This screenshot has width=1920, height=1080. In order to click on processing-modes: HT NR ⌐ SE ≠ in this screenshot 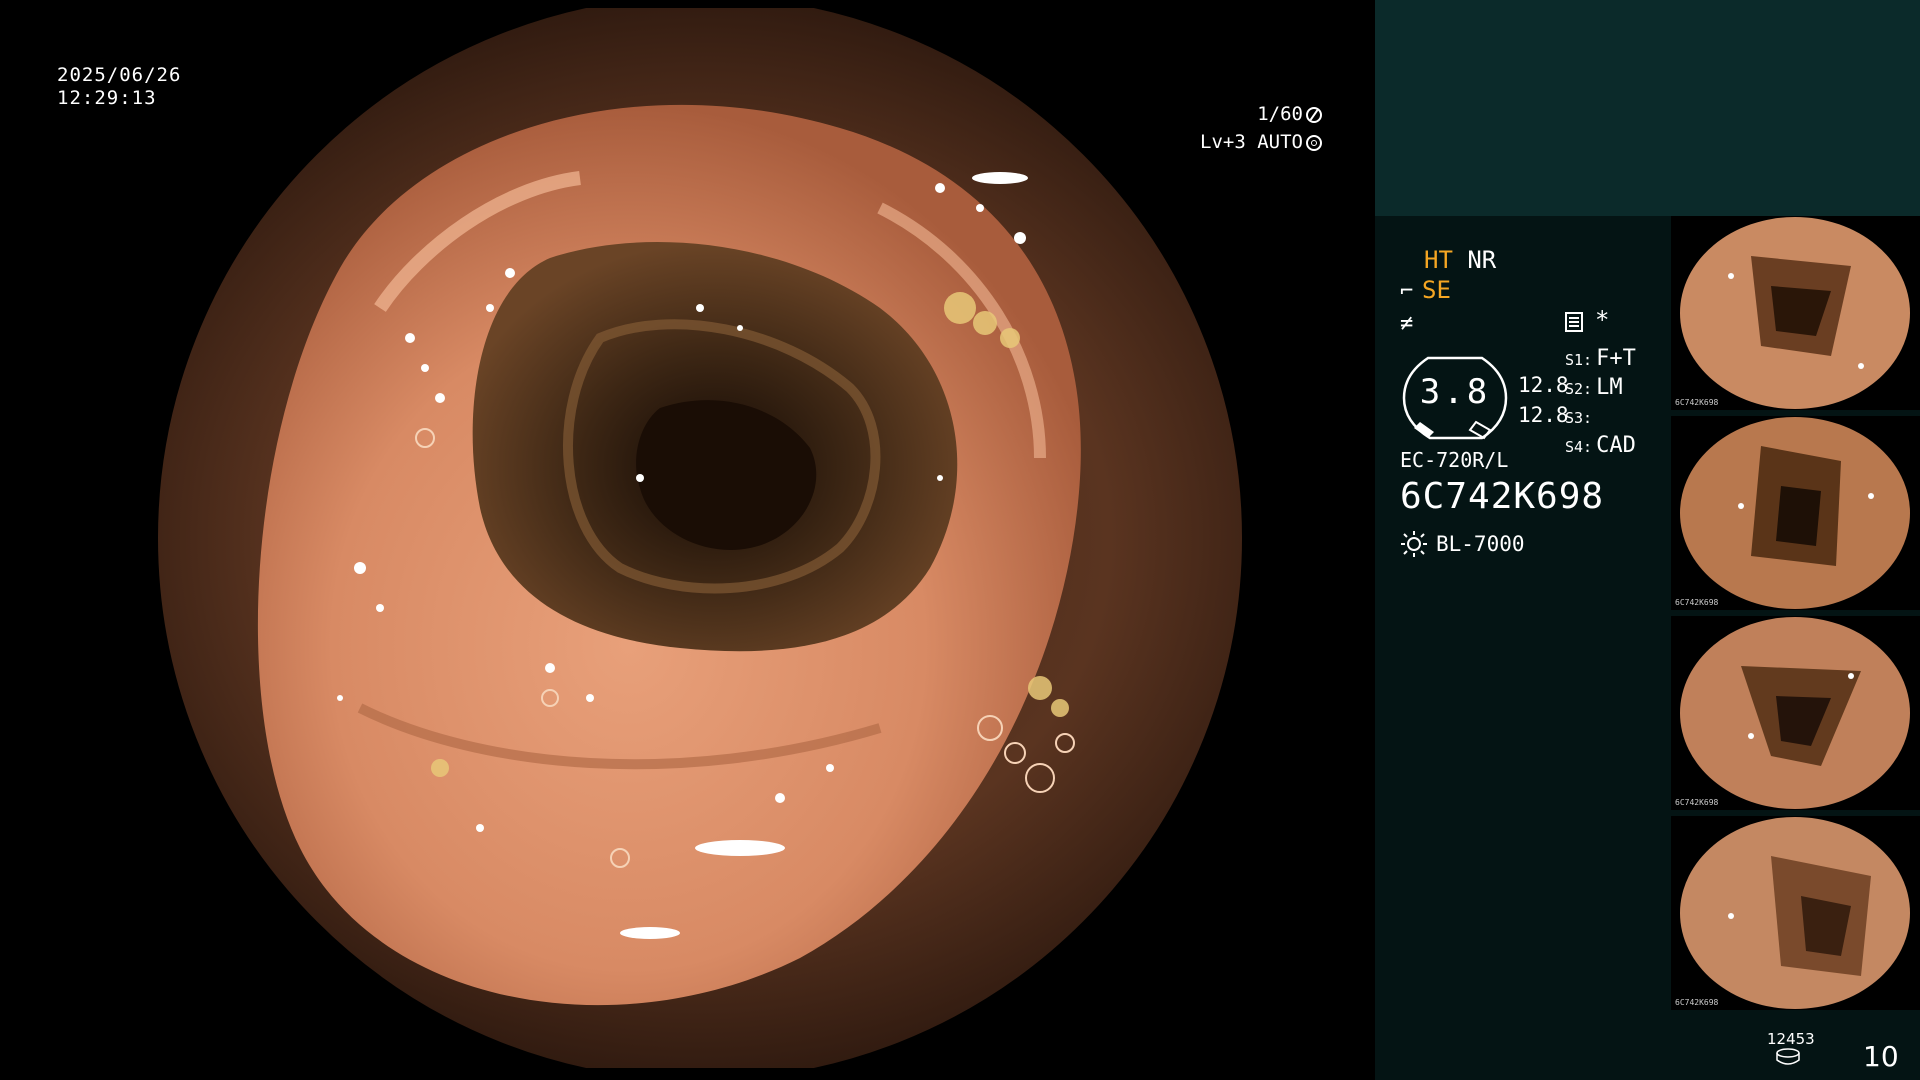, I will do `click(1535, 292)`.